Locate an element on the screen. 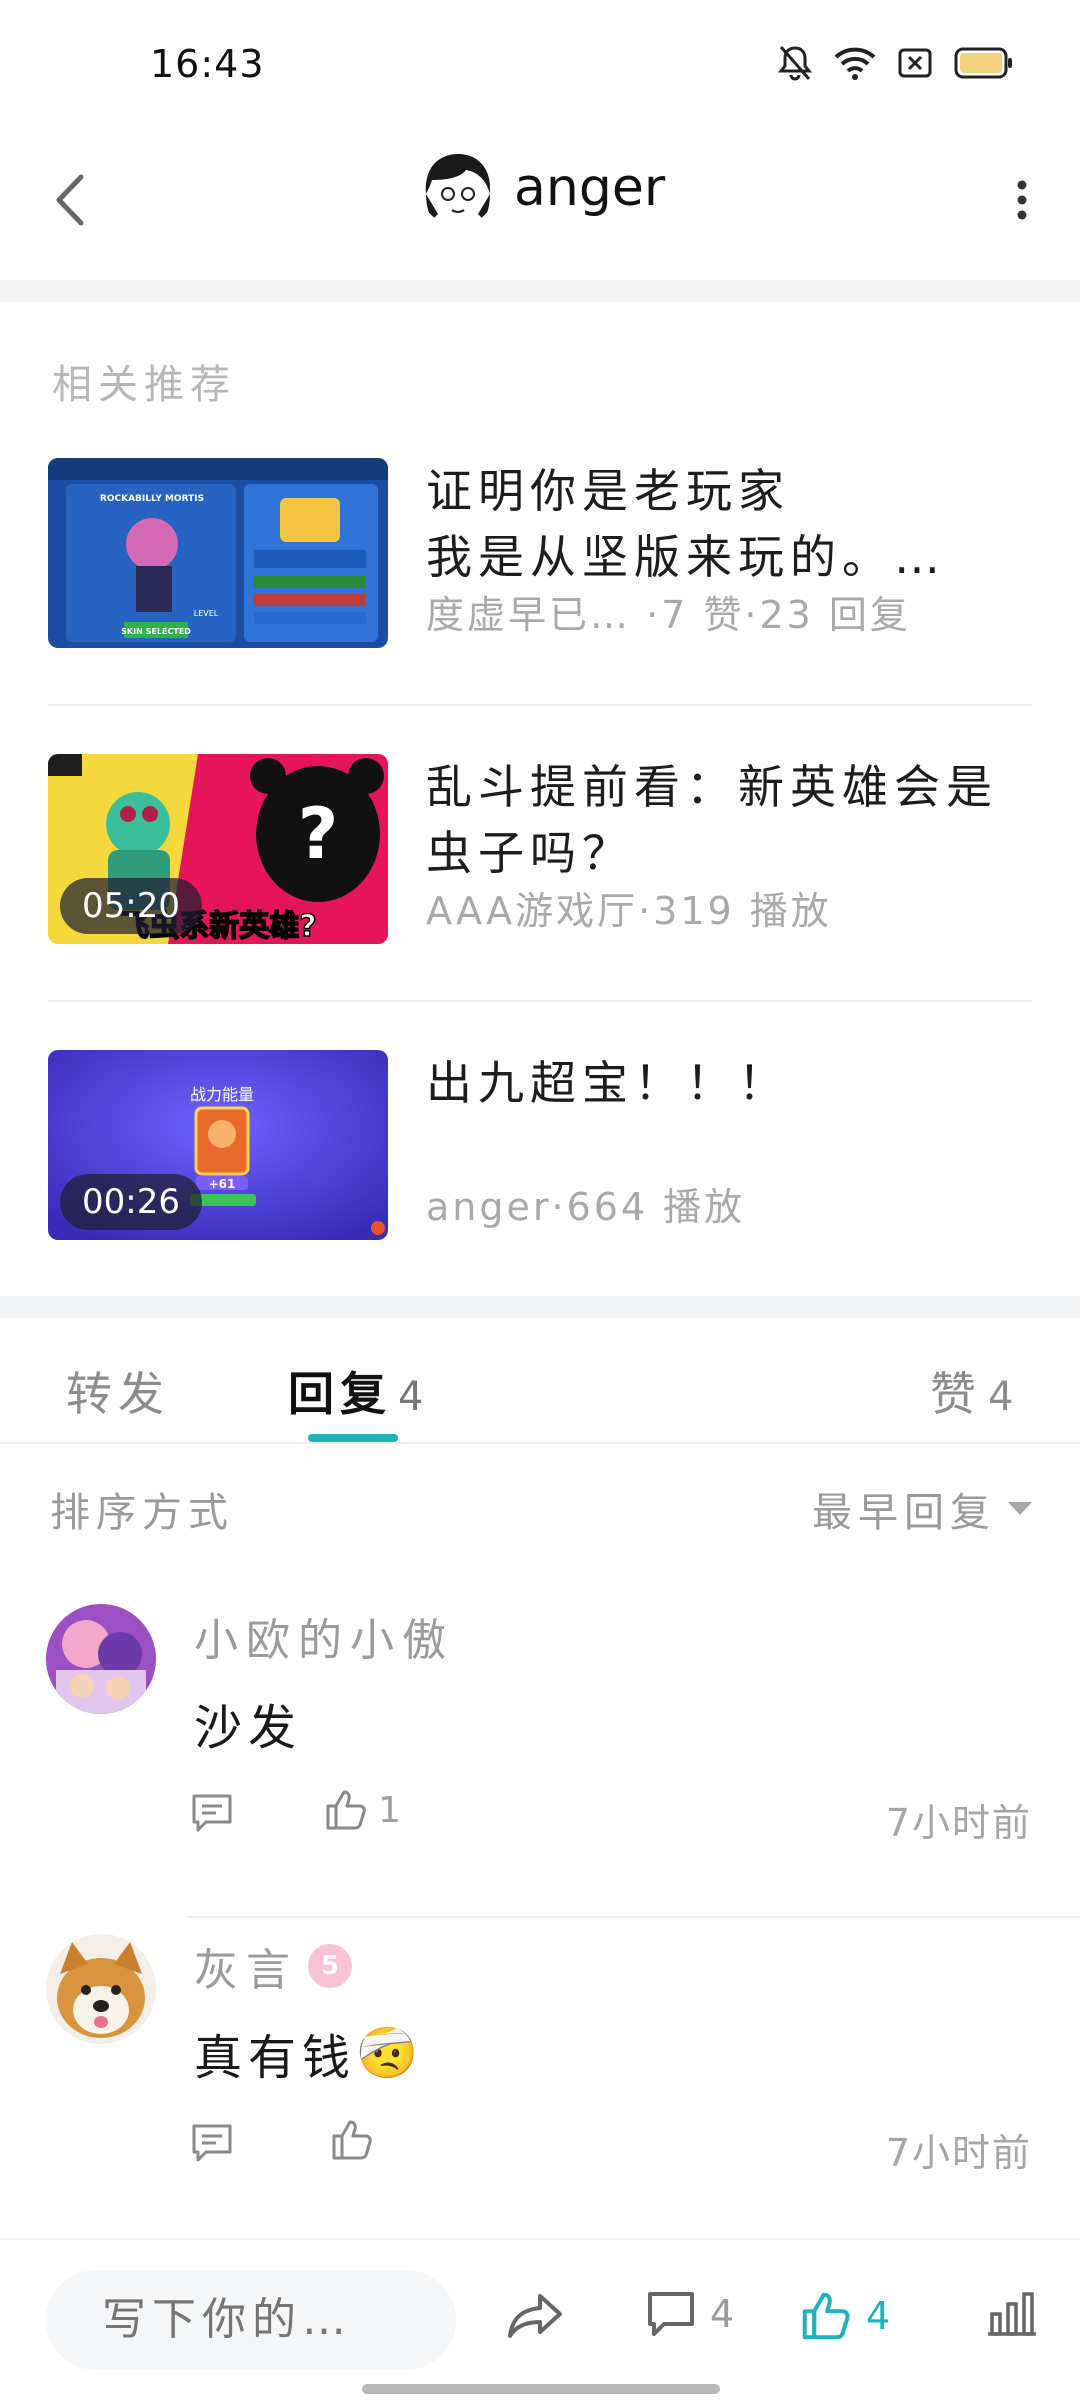  share-arrow-icon is located at coordinates (535, 2316).